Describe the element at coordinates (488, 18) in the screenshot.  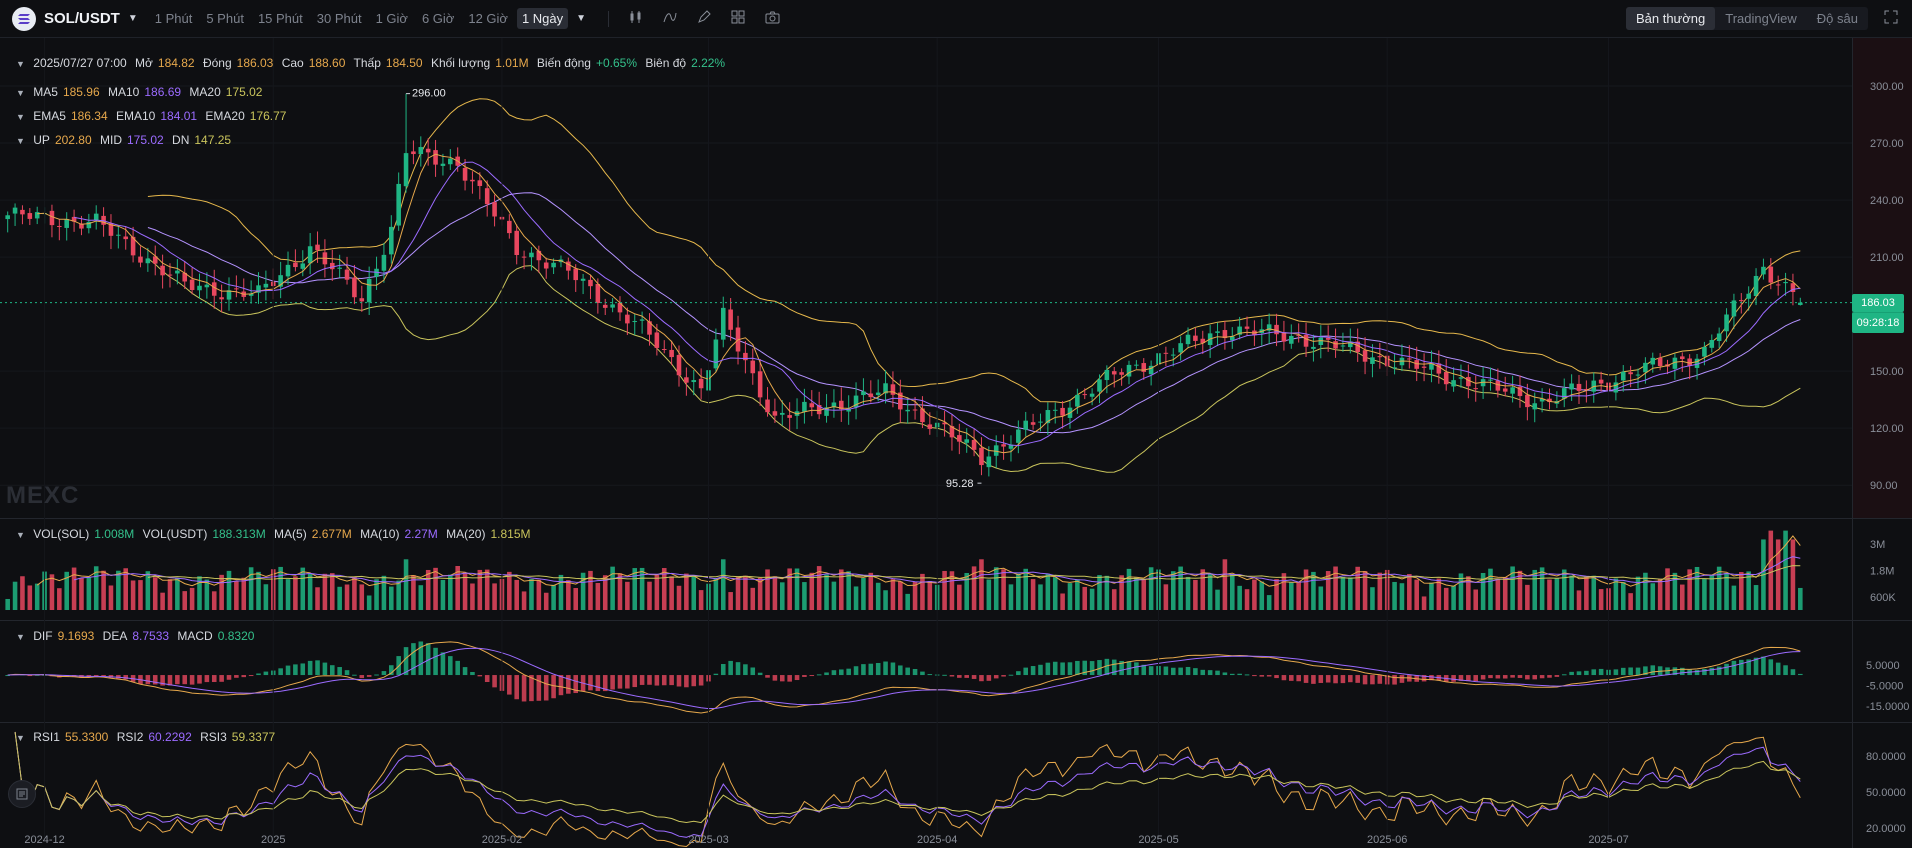
I see `interval-12h: 12 Giờ` at that location.